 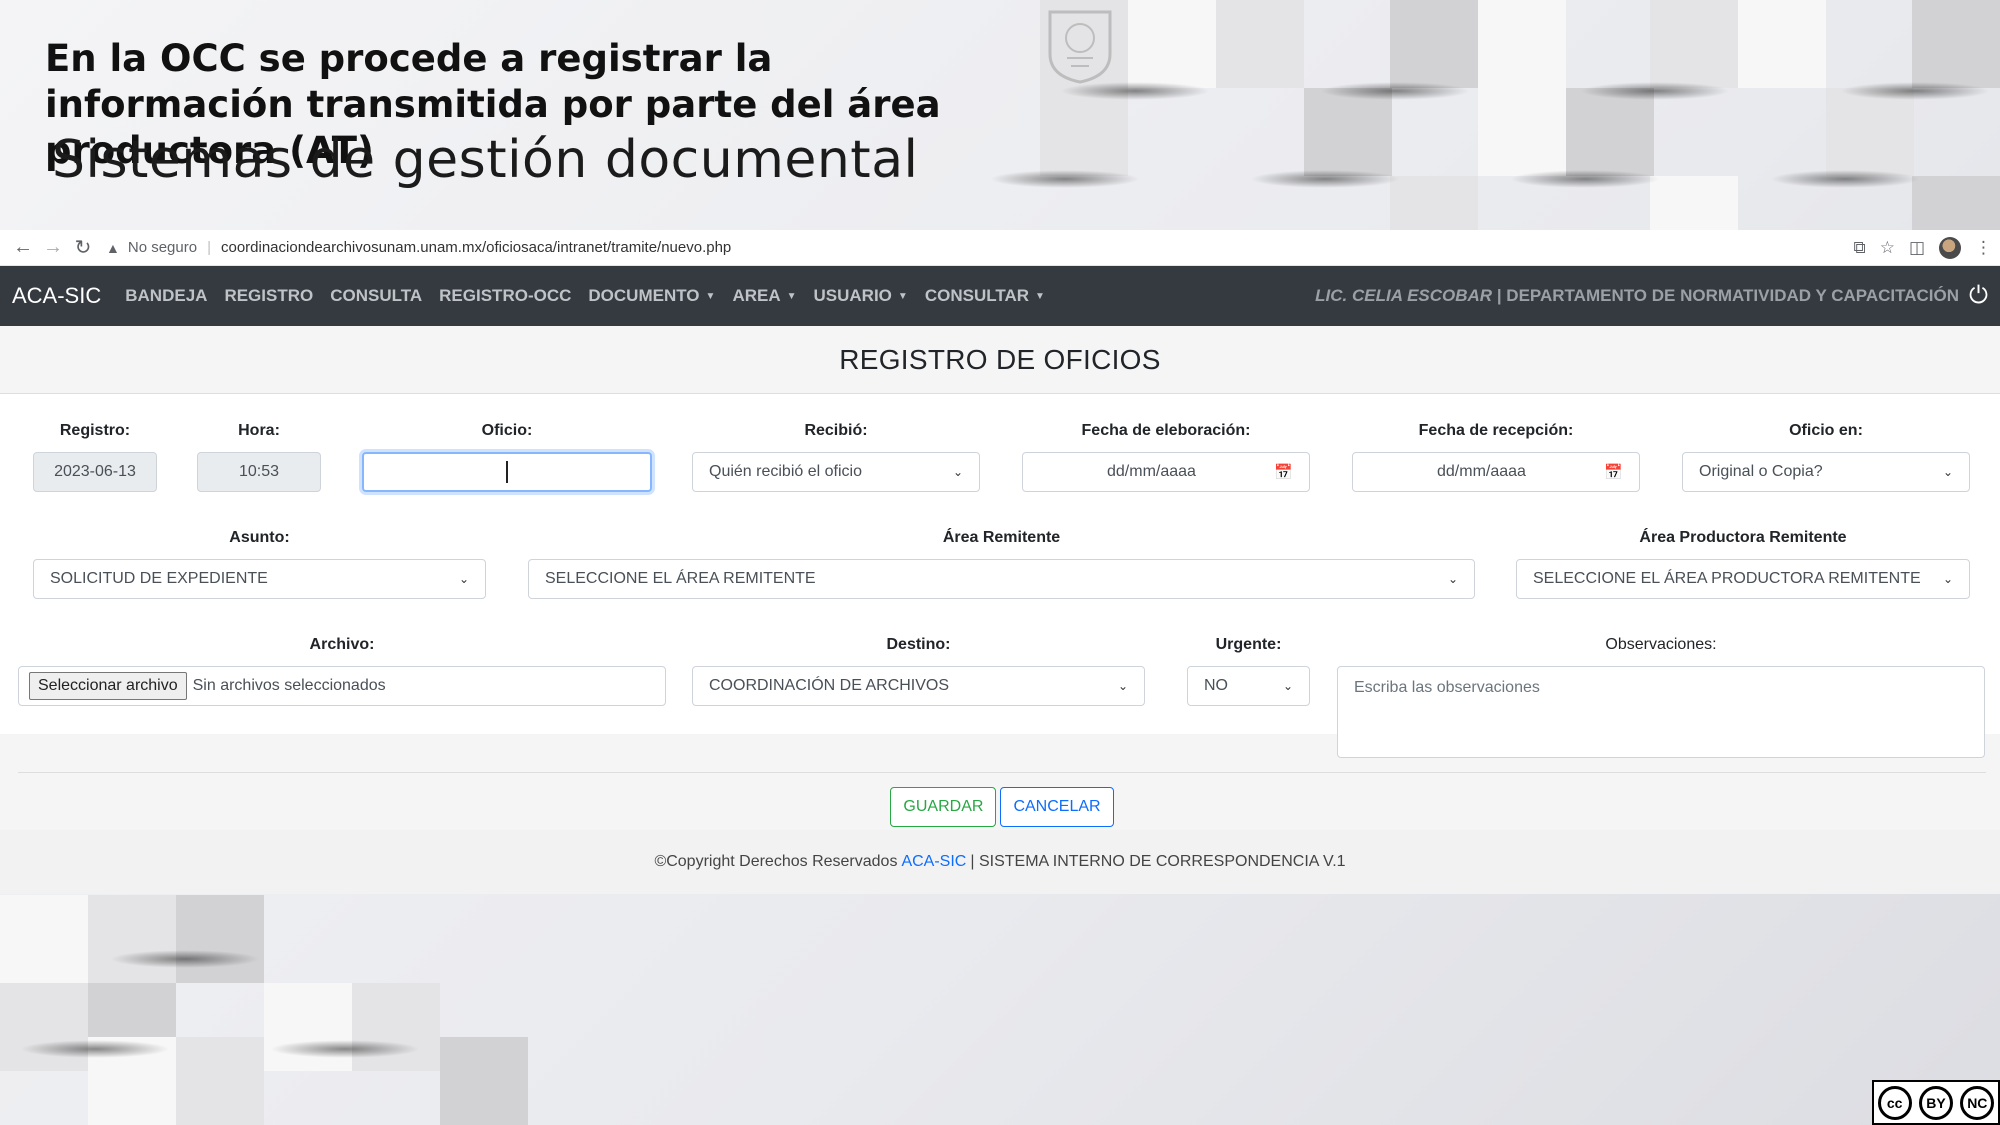 What do you see at coordinates (651, 296) in the screenshot?
I see `nav-item-documento: DOCUMENTO ▼` at bounding box center [651, 296].